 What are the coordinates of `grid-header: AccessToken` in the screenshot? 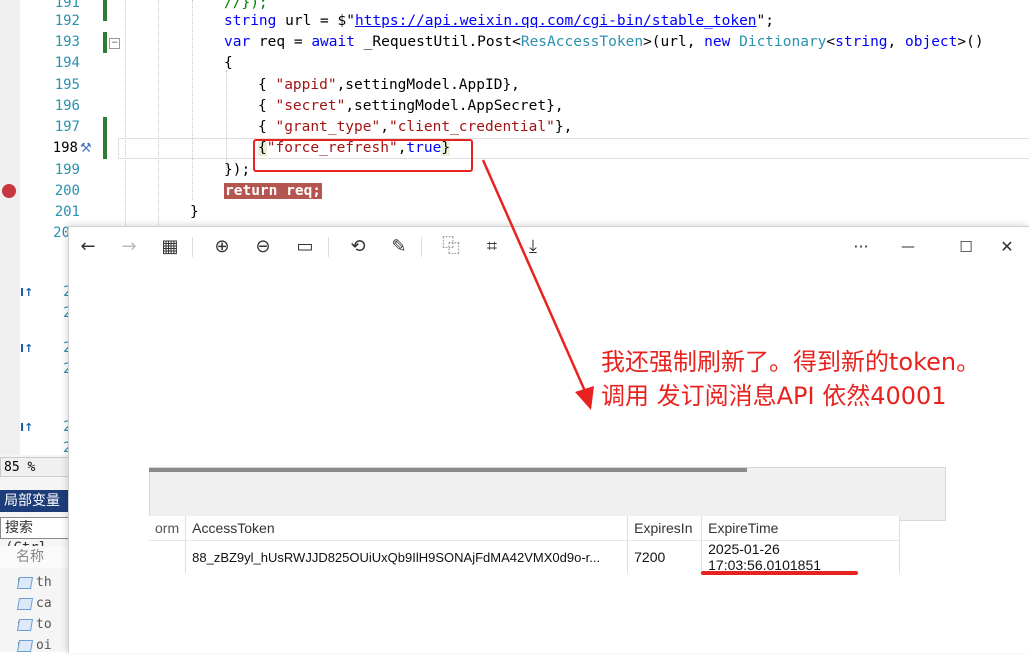 It's located at (407, 528).